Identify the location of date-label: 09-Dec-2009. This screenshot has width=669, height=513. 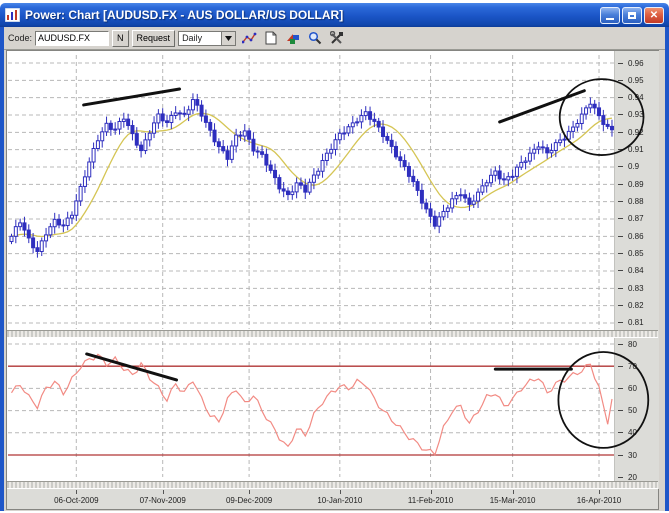
(249, 500).